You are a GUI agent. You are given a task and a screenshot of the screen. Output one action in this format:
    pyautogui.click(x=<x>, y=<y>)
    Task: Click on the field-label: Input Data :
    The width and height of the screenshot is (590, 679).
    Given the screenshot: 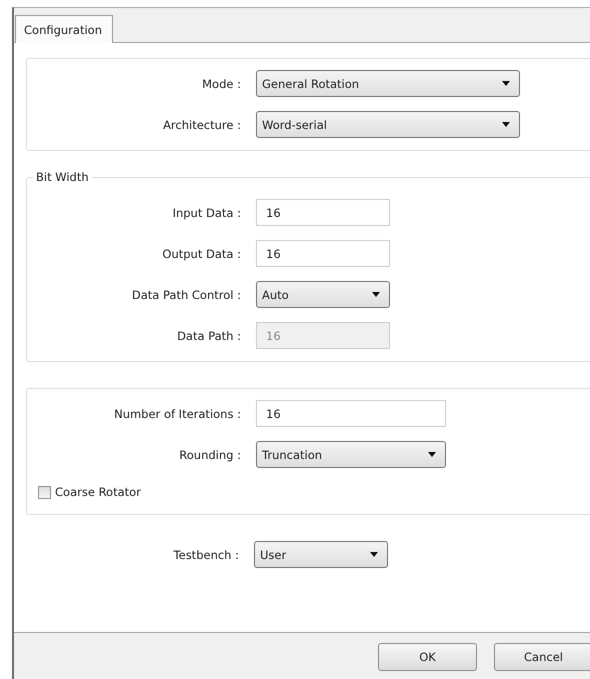 What is the action you would take?
    pyautogui.click(x=207, y=213)
    